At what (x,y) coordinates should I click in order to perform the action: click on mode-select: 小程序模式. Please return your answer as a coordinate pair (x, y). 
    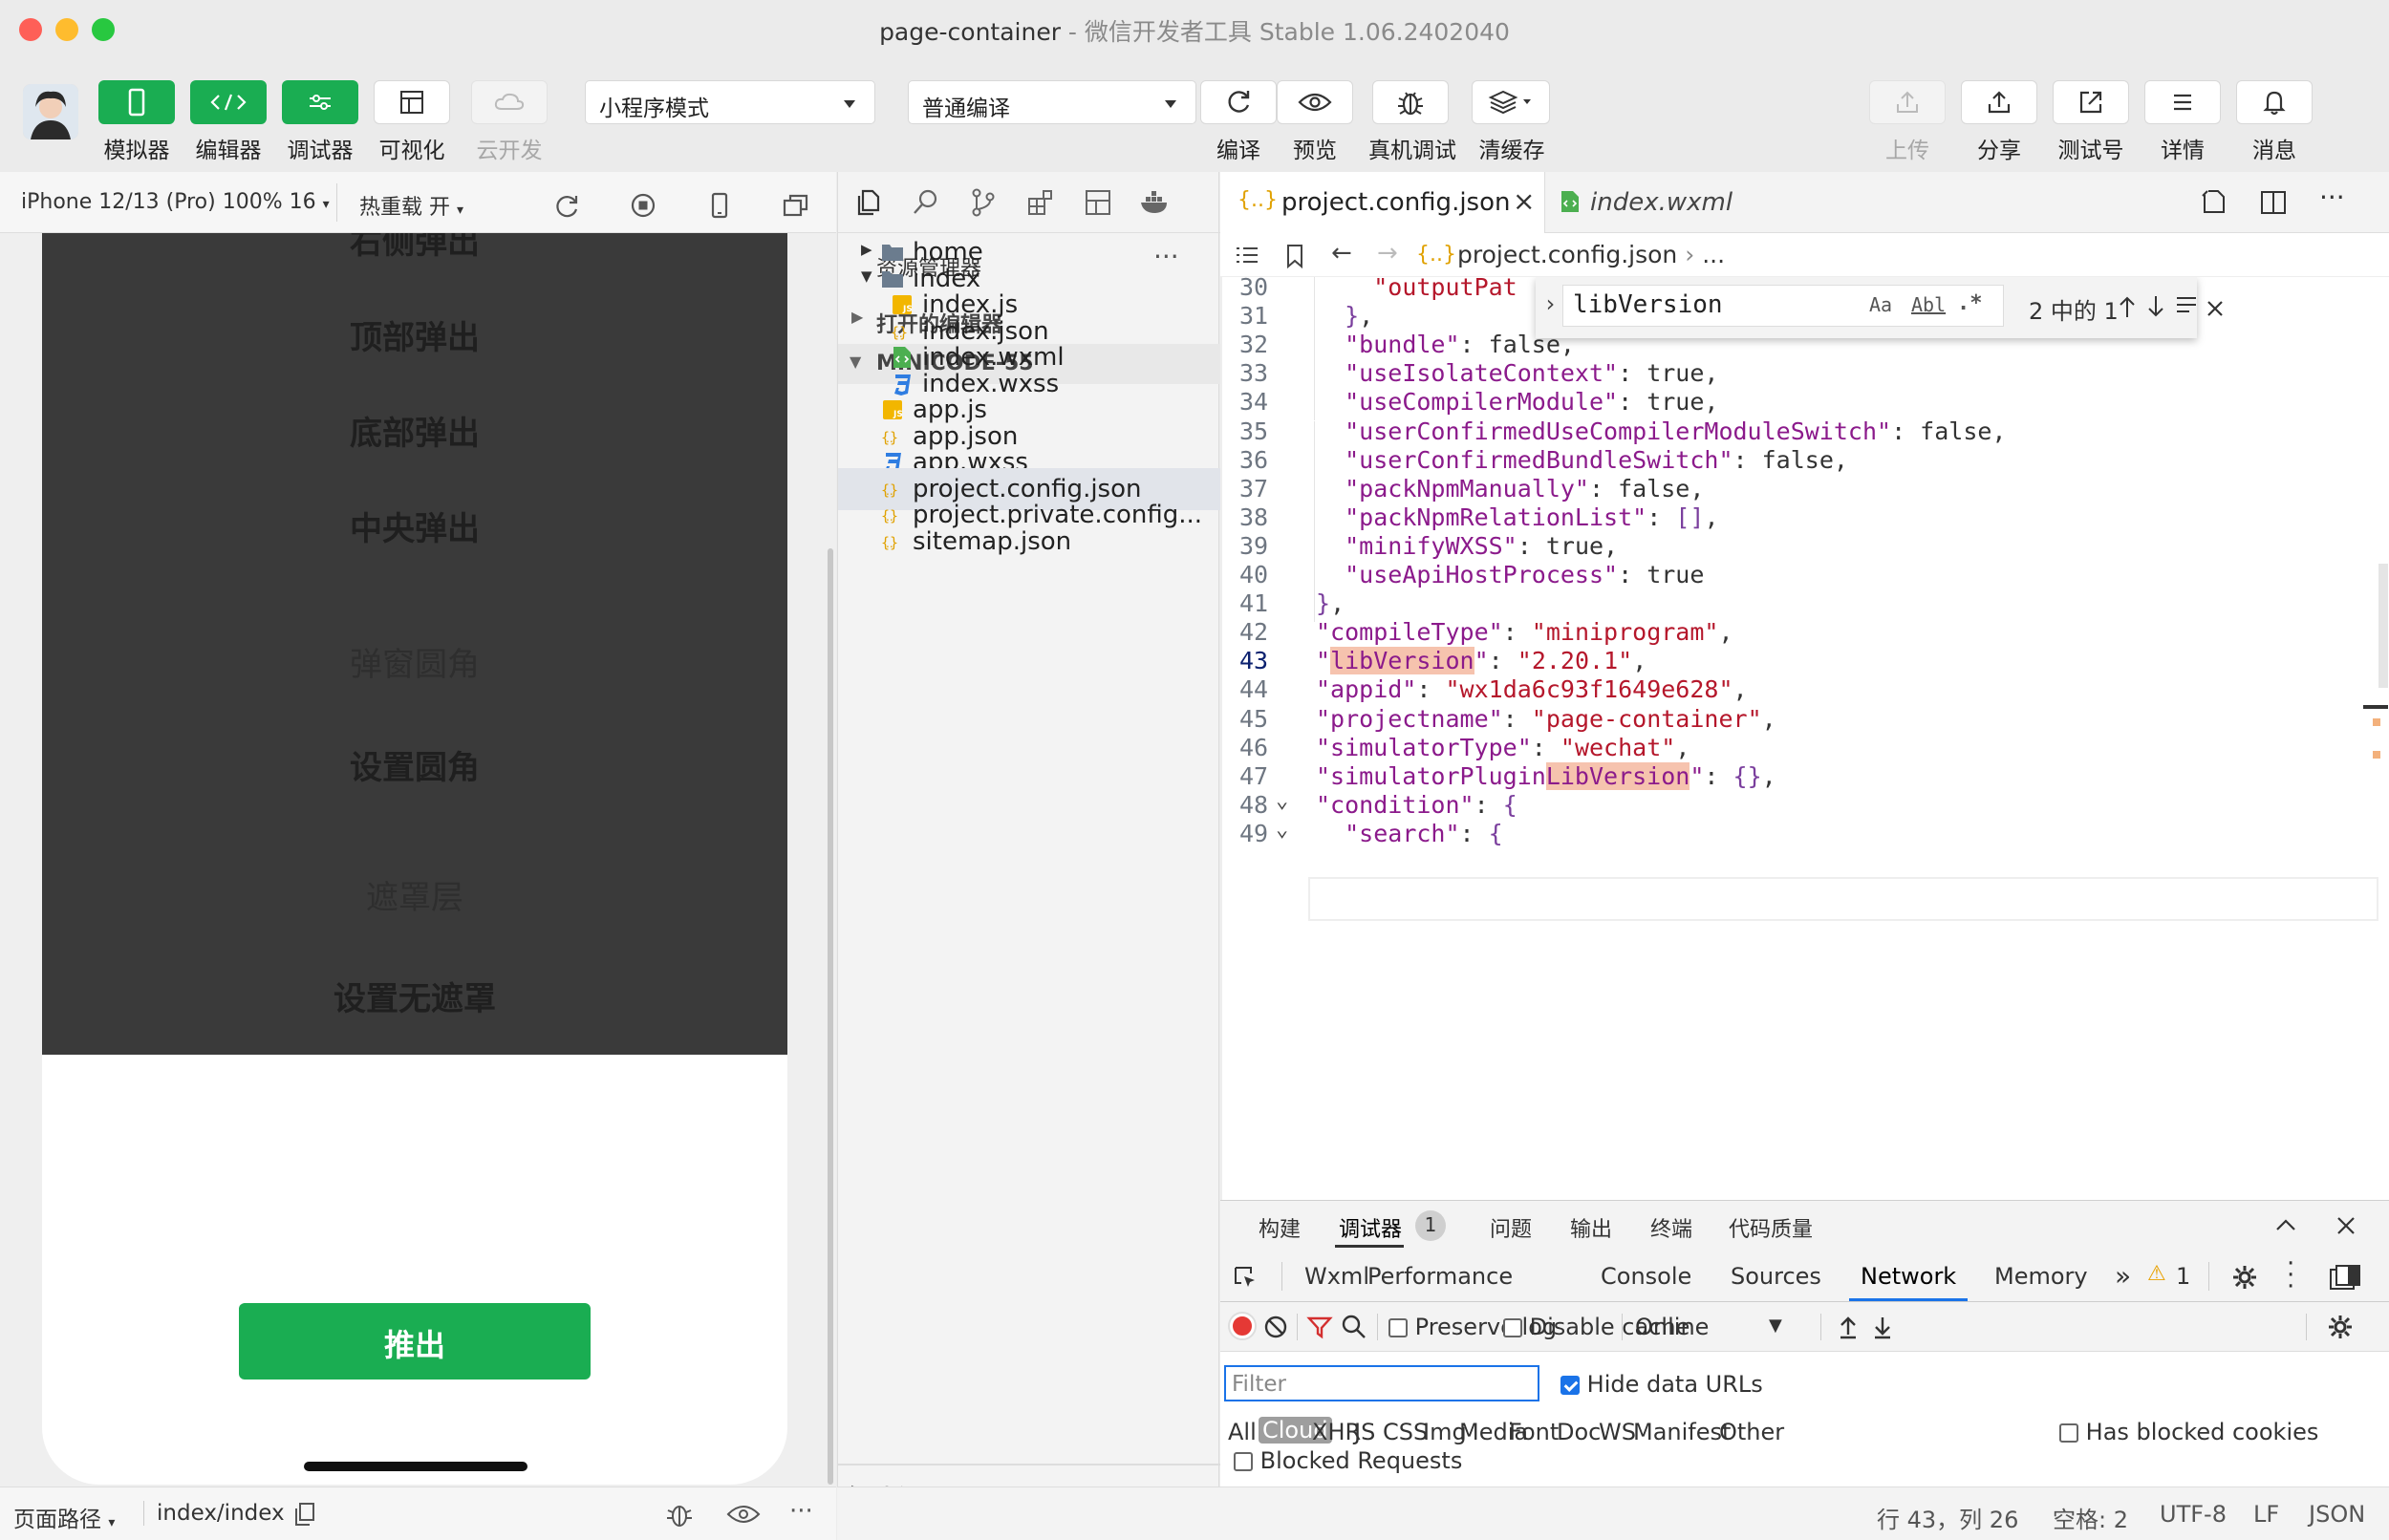
    Looking at the image, I should click on (730, 102).